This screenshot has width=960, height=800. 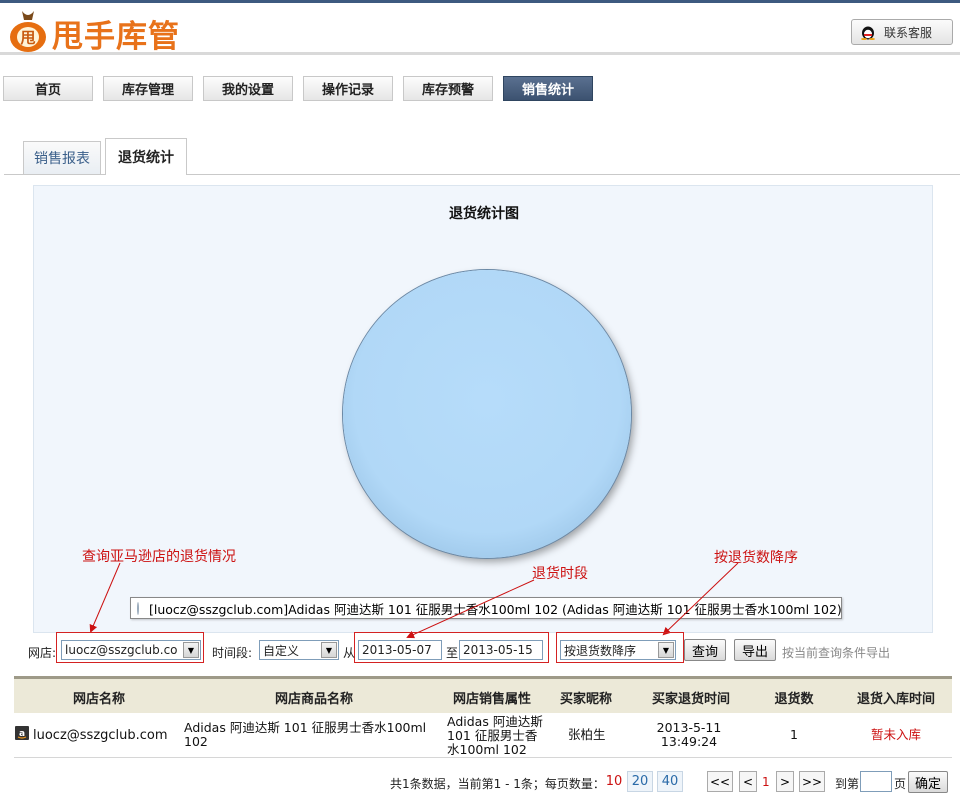 I want to click on to-label: 至, so click(x=452, y=653).